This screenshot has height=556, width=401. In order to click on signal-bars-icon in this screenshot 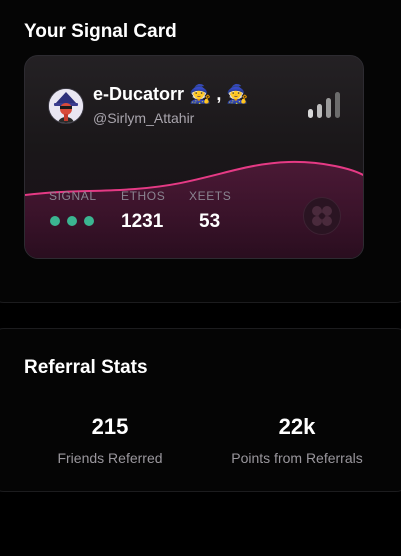, I will do `click(324, 105)`.